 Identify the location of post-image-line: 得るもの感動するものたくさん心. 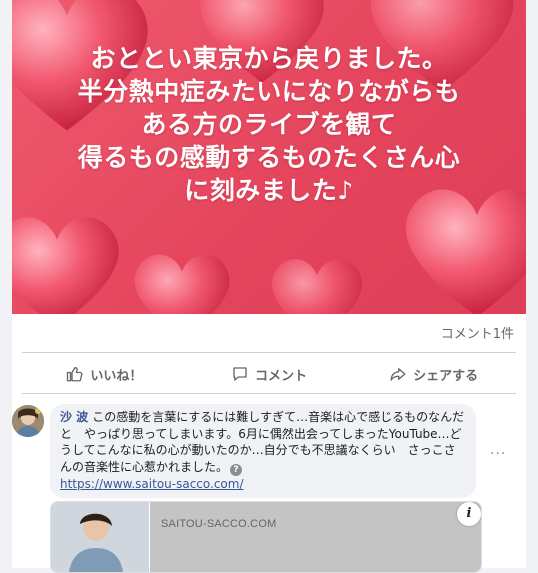
(269, 157).